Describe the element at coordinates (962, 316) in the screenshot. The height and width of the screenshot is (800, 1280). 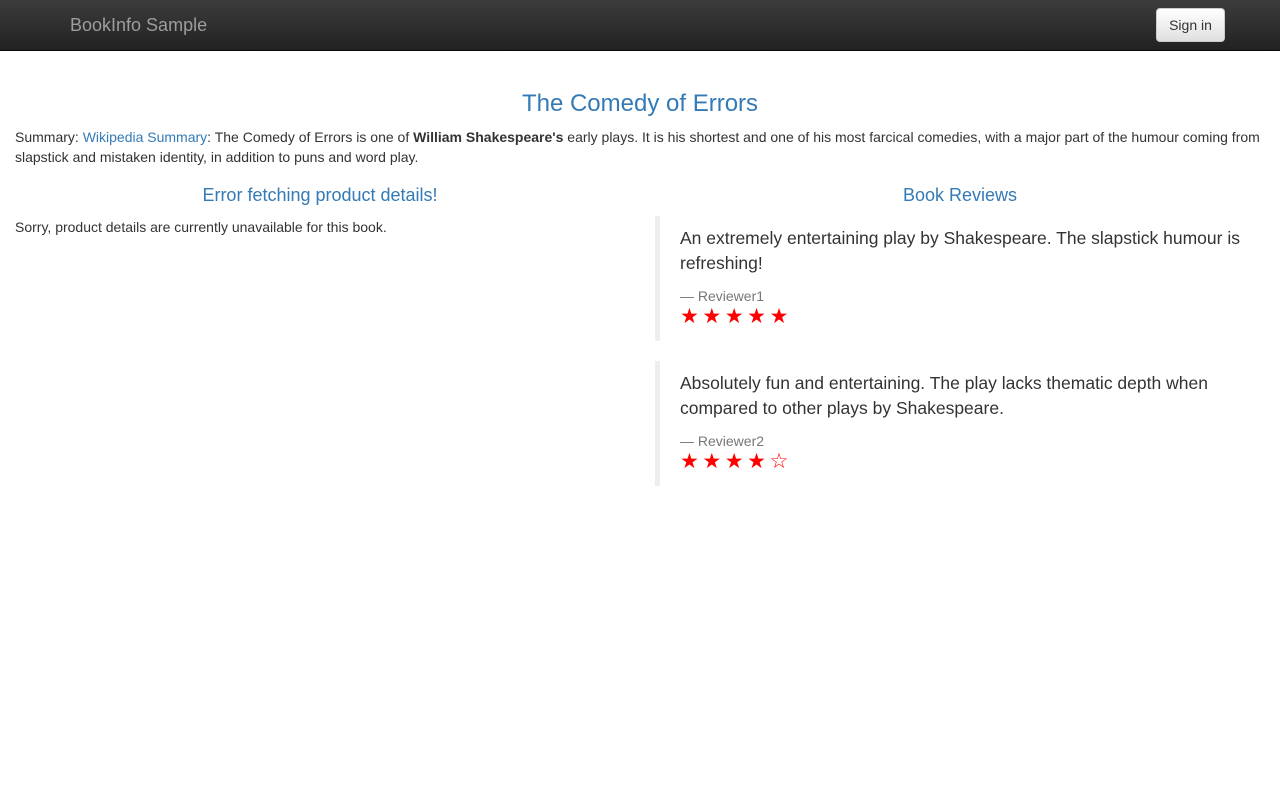
I see `star-rating: ★ ★ ★ ★ ★` at that location.